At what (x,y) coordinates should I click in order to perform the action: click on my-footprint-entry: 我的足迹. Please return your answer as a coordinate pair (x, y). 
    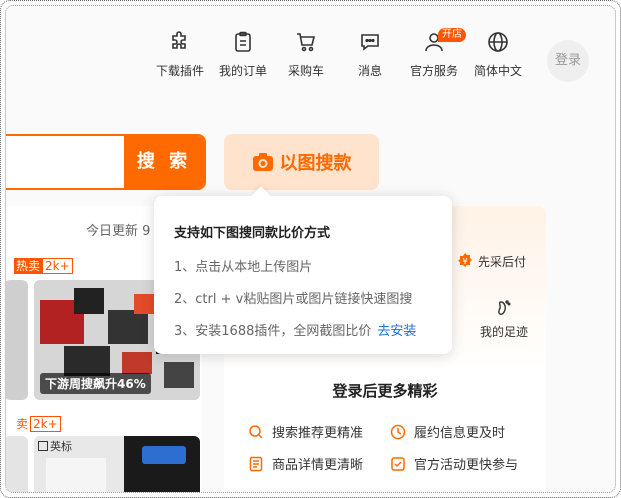
    Looking at the image, I should click on (504, 319).